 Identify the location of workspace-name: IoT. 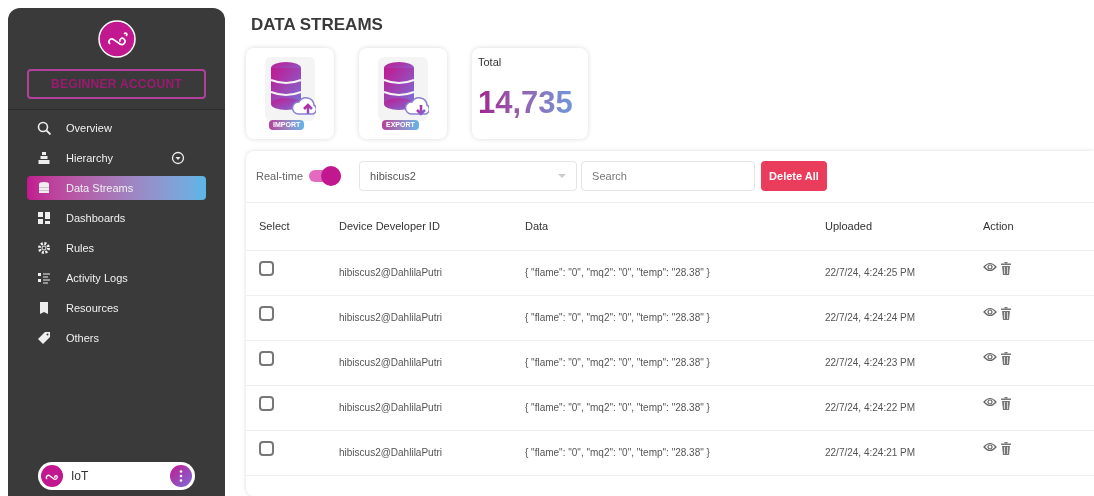
(80, 476).